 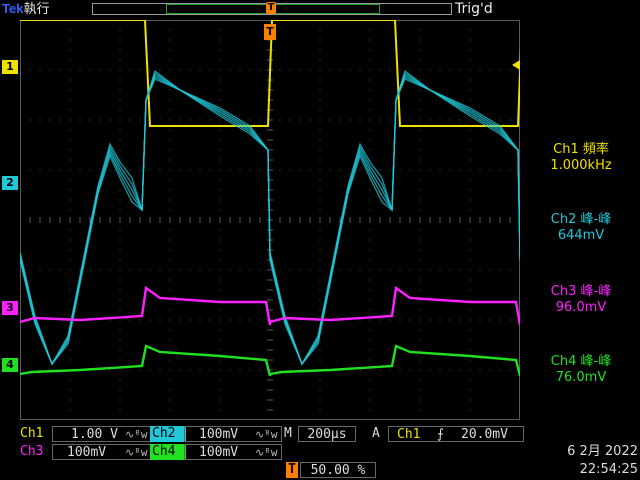 I want to click on ch3-scale-box: 100mV ∿ᴮw, so click(x=102, y=452).